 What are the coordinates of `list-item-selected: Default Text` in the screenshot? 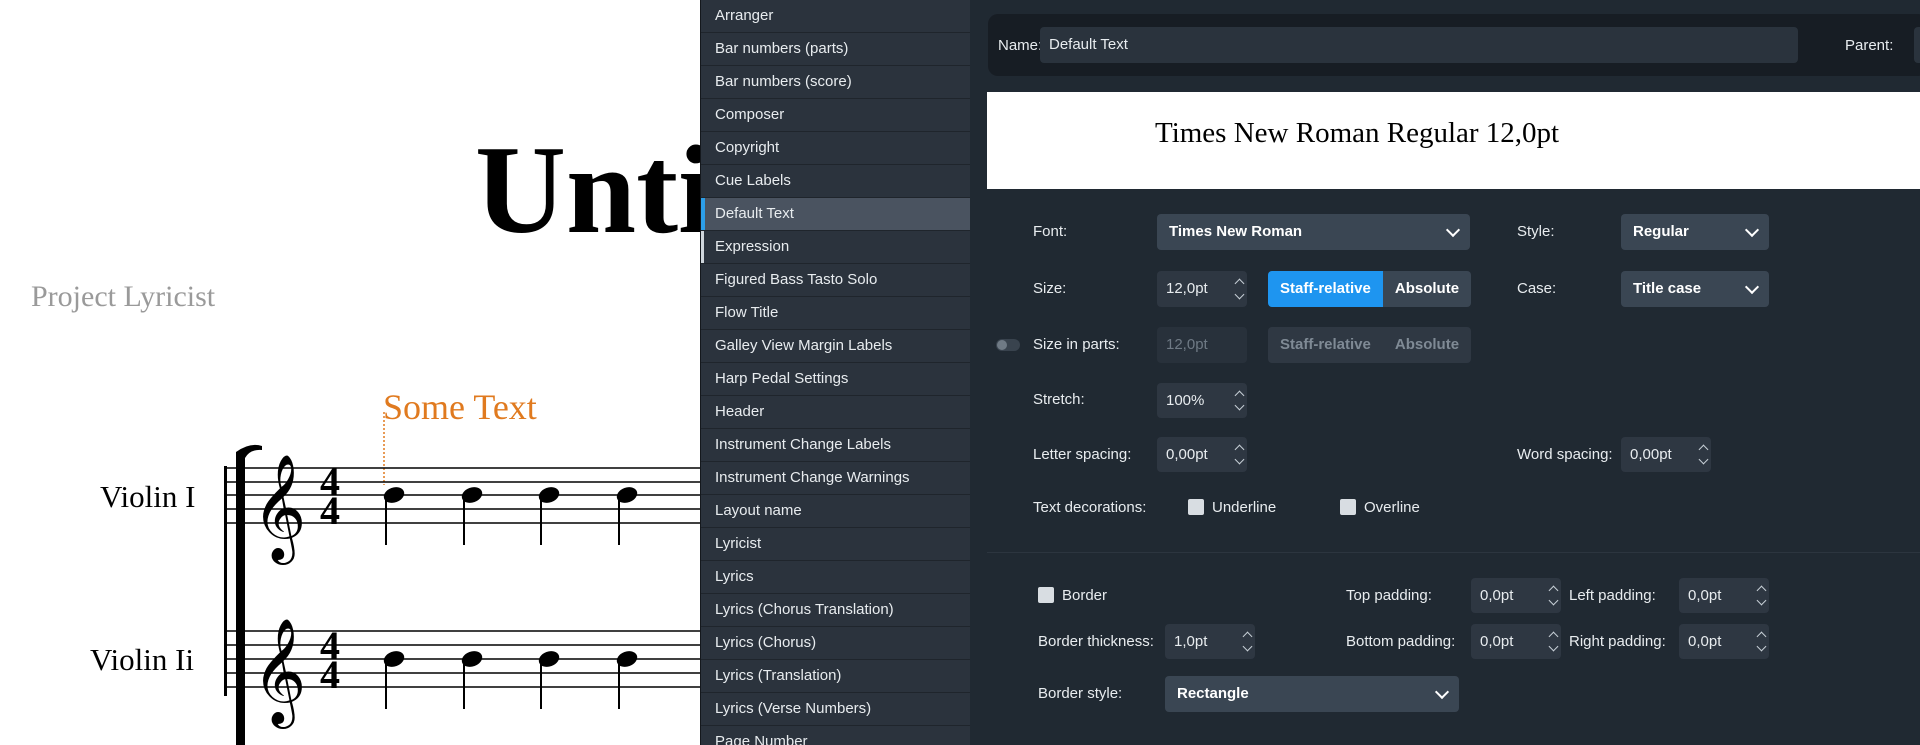 It's located at (836, 214).